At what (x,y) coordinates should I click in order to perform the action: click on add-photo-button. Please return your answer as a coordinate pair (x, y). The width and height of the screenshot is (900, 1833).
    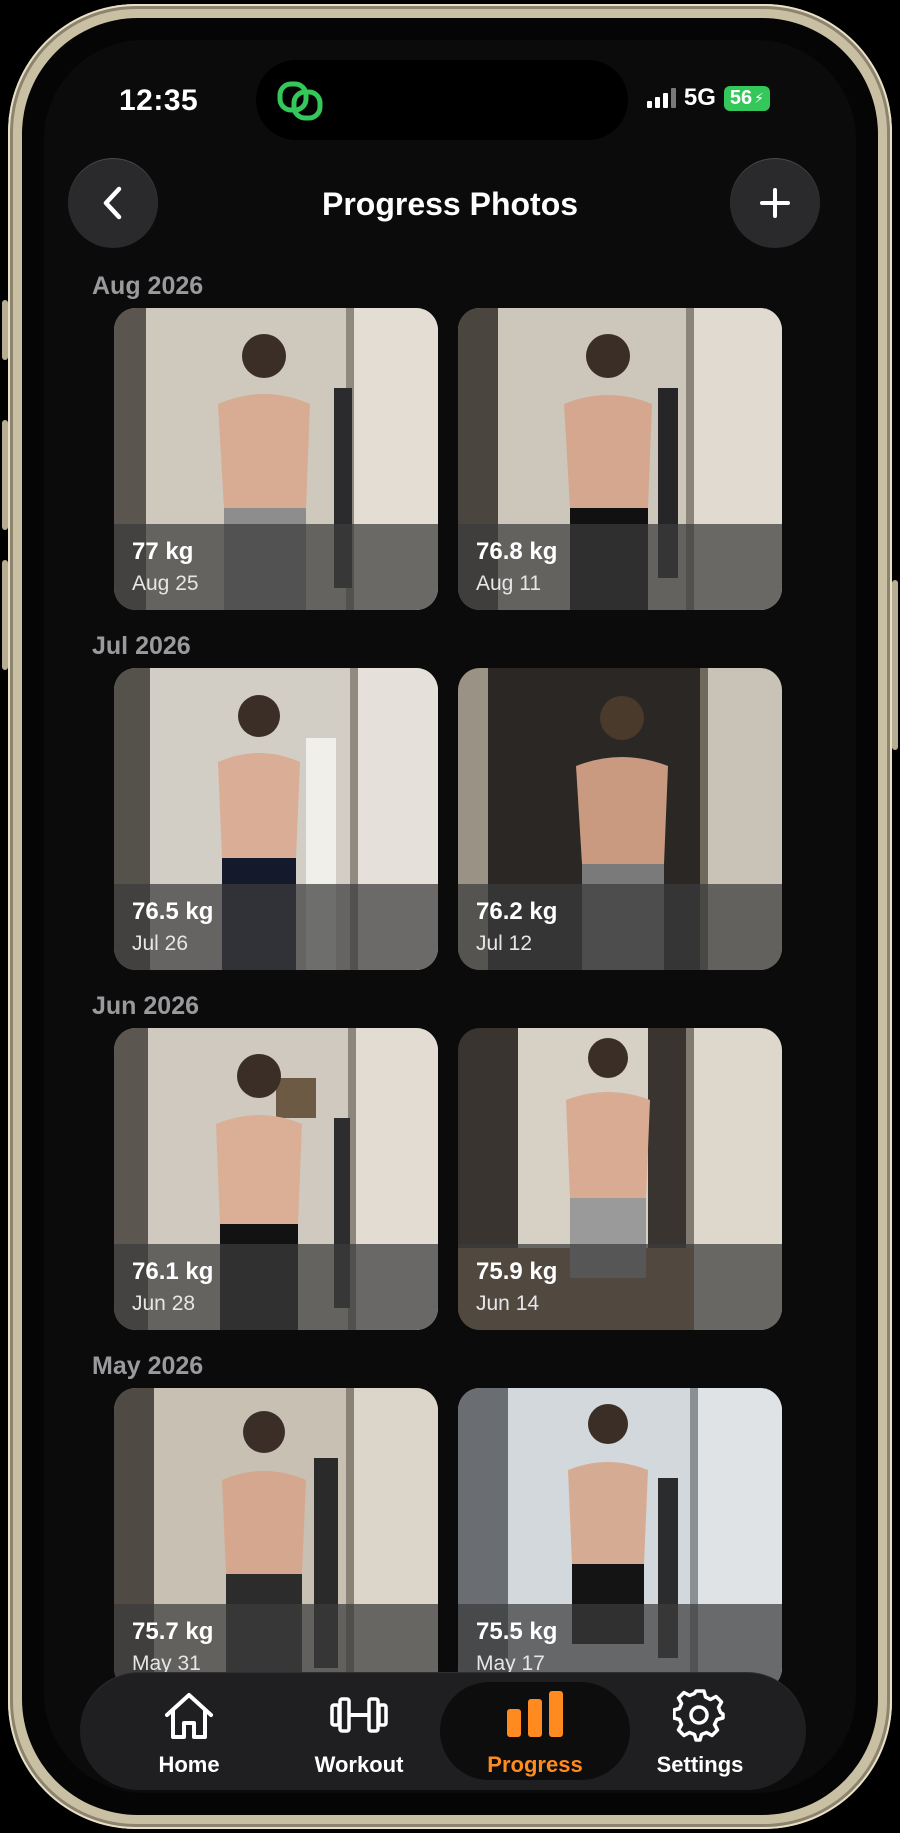
    Looking at the image, I should click on (775, 203).